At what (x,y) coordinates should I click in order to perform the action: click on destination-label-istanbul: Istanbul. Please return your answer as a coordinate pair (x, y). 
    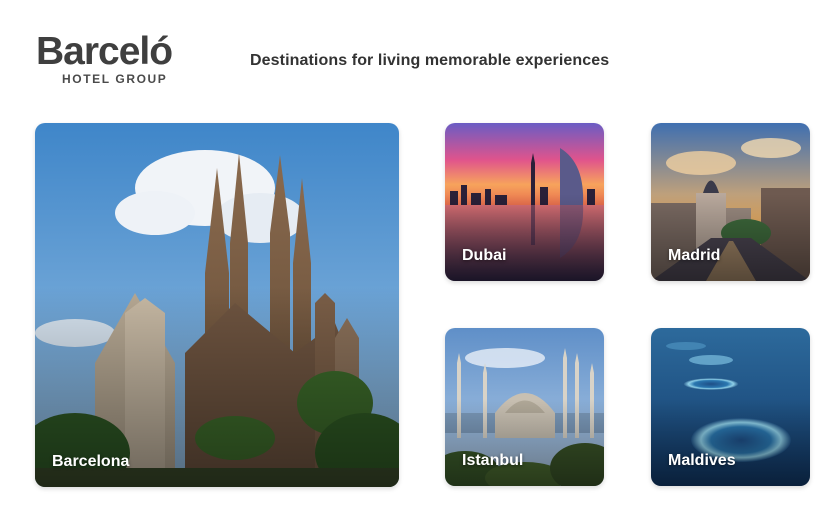
    Looking at the image, I should click on (493, 460).